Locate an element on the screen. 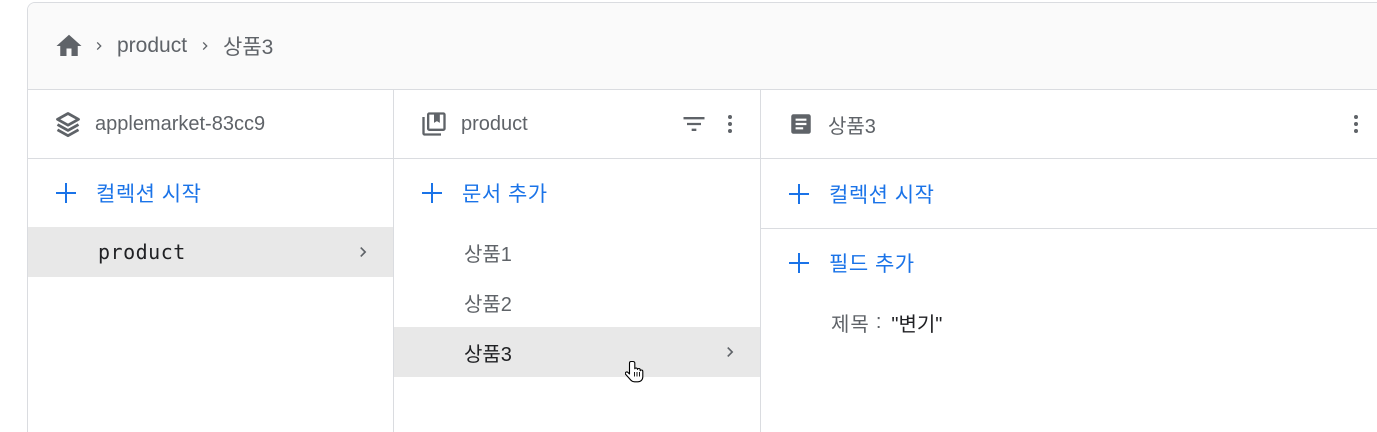 The width and height of the screenshot is (1377, 432). breadcrumb-item-document: 상품3 is located at coordinates (248, 47).